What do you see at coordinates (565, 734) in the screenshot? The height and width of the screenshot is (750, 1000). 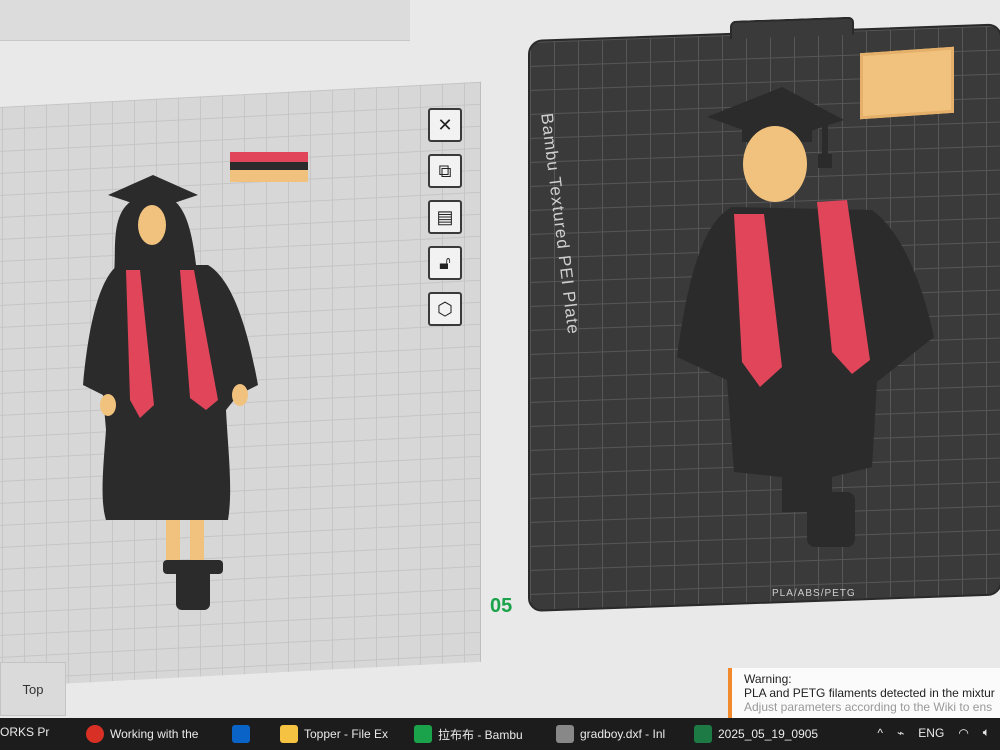 I see `inkscape-icon` at bounding box center [565, 734].